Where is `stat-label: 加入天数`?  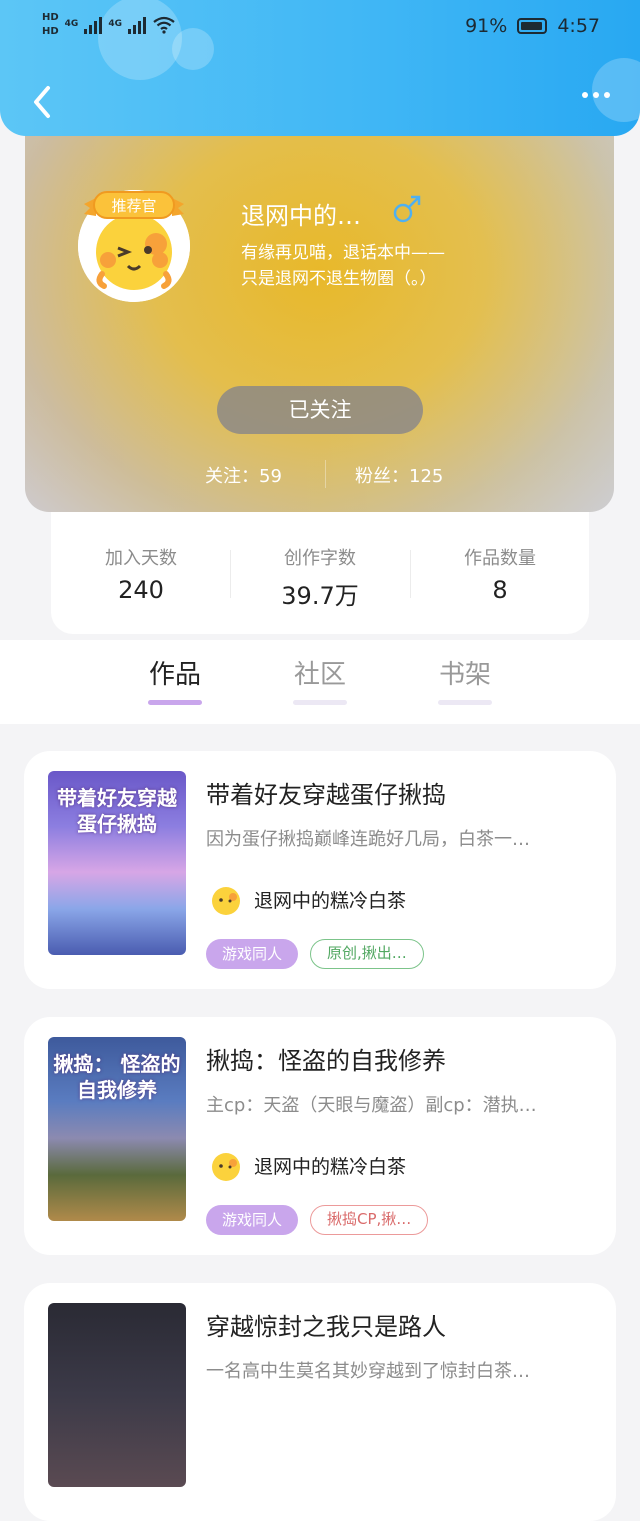
stat-label: 加入天数 is located at coordinates (141, 558).